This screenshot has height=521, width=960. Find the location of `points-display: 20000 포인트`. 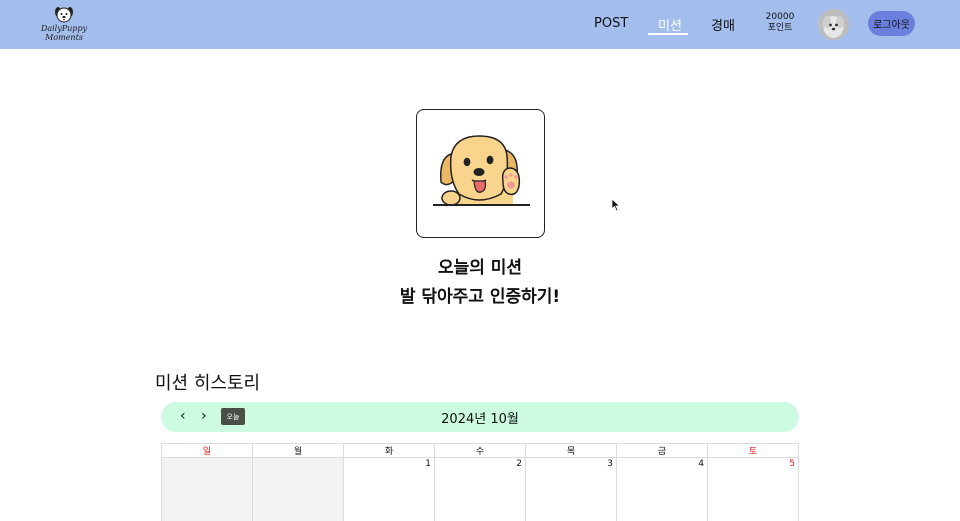

points-display: 20000 포인트 is located at coordinates (780, 23).